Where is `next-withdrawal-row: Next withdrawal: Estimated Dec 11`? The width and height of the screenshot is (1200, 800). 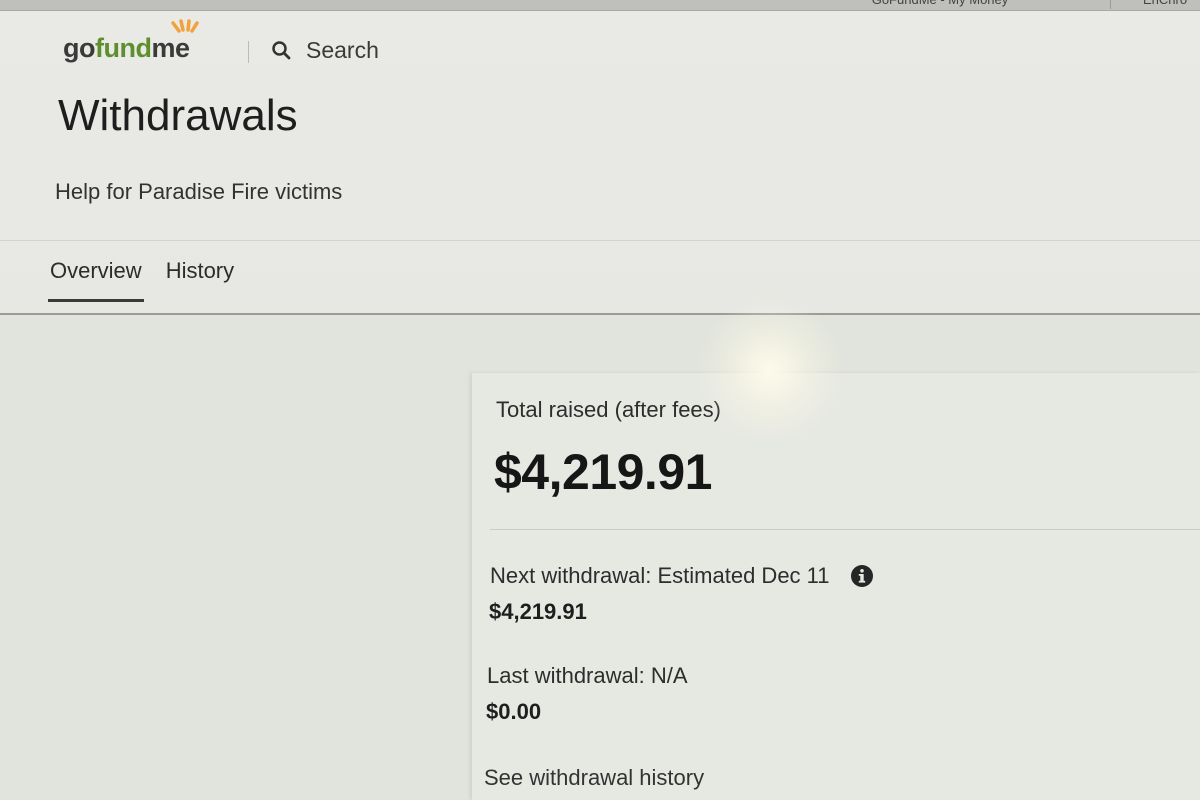
next-withdrawal-row: Next withdrawal: Estimated Dec 11 is located at coordinates (682, 576).